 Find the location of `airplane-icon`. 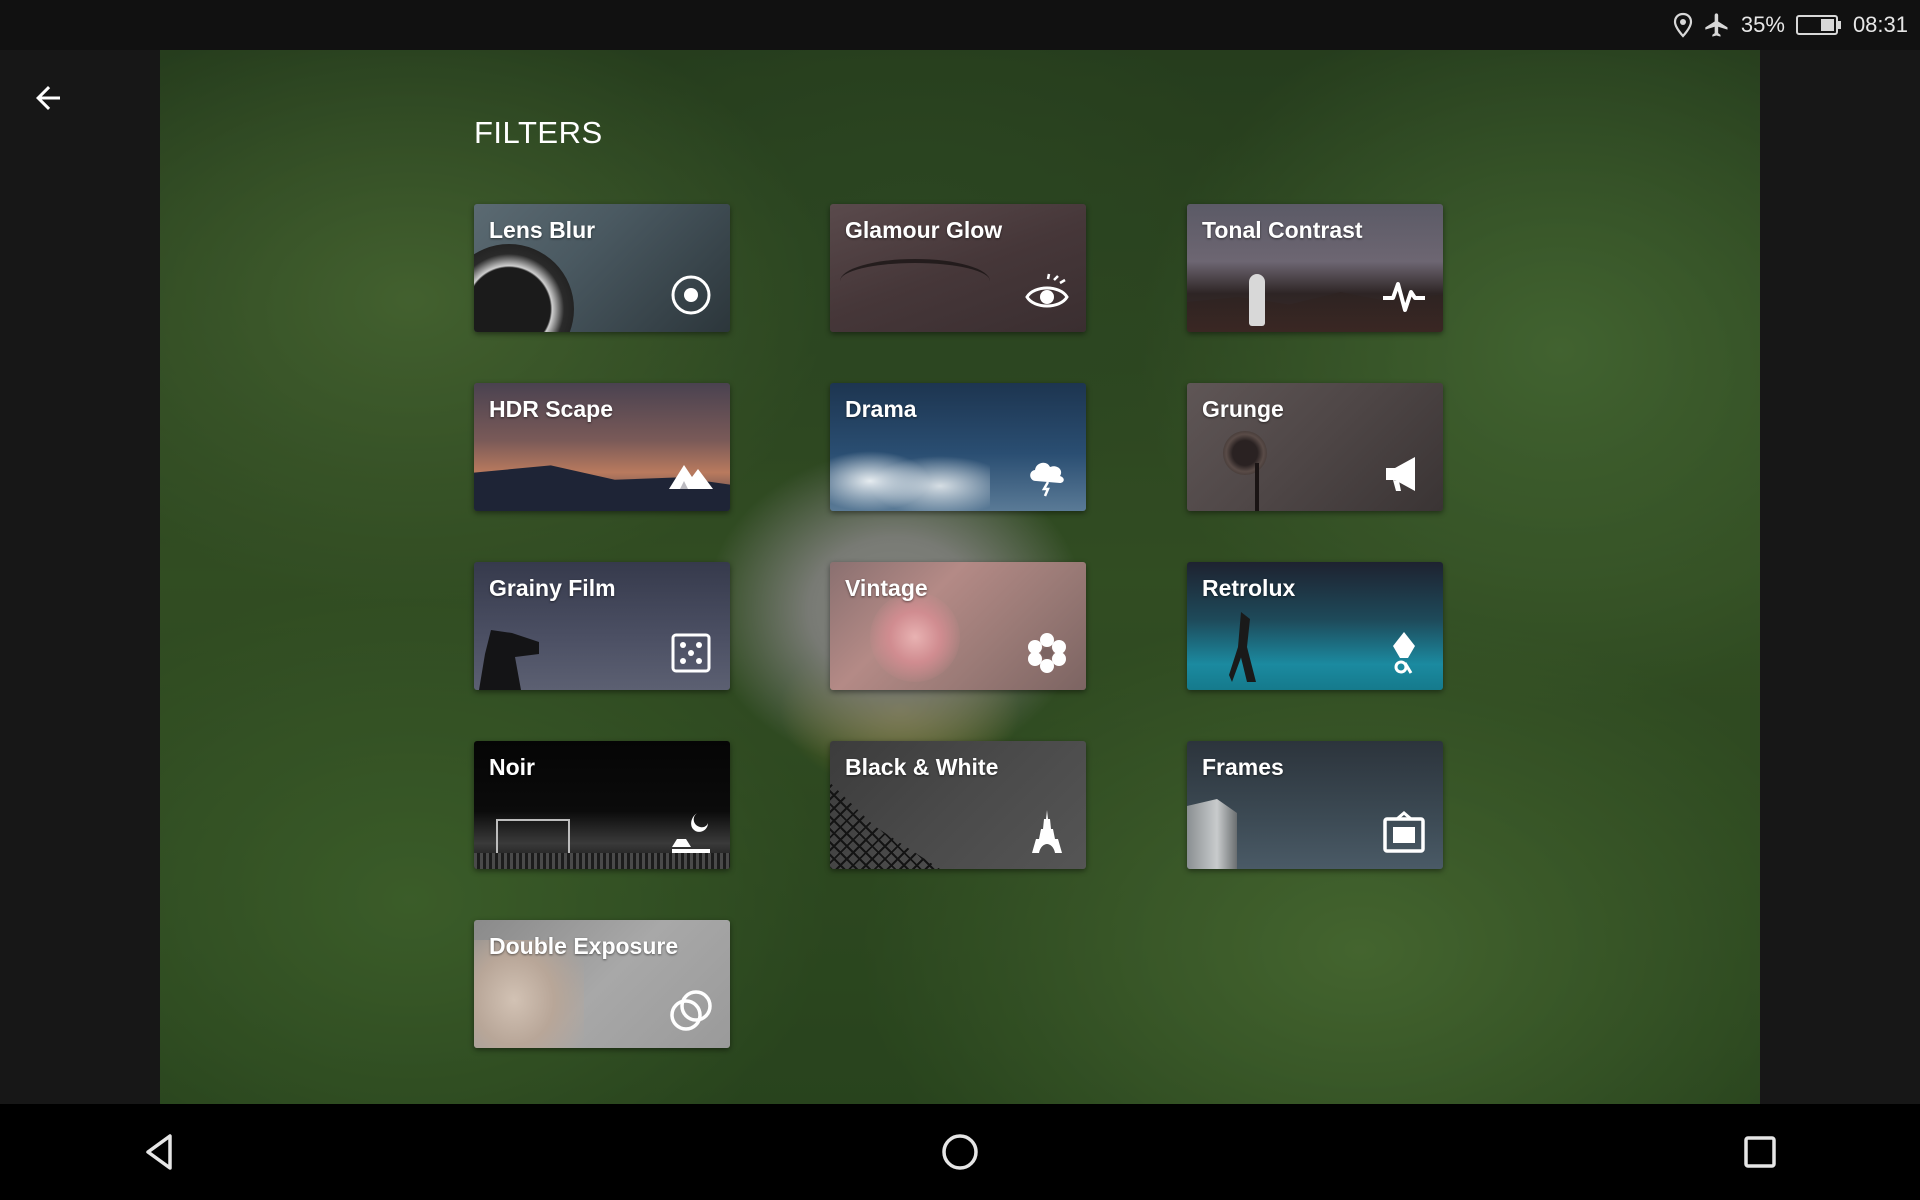

airplane-icon is located at coordinates (1717, 25).